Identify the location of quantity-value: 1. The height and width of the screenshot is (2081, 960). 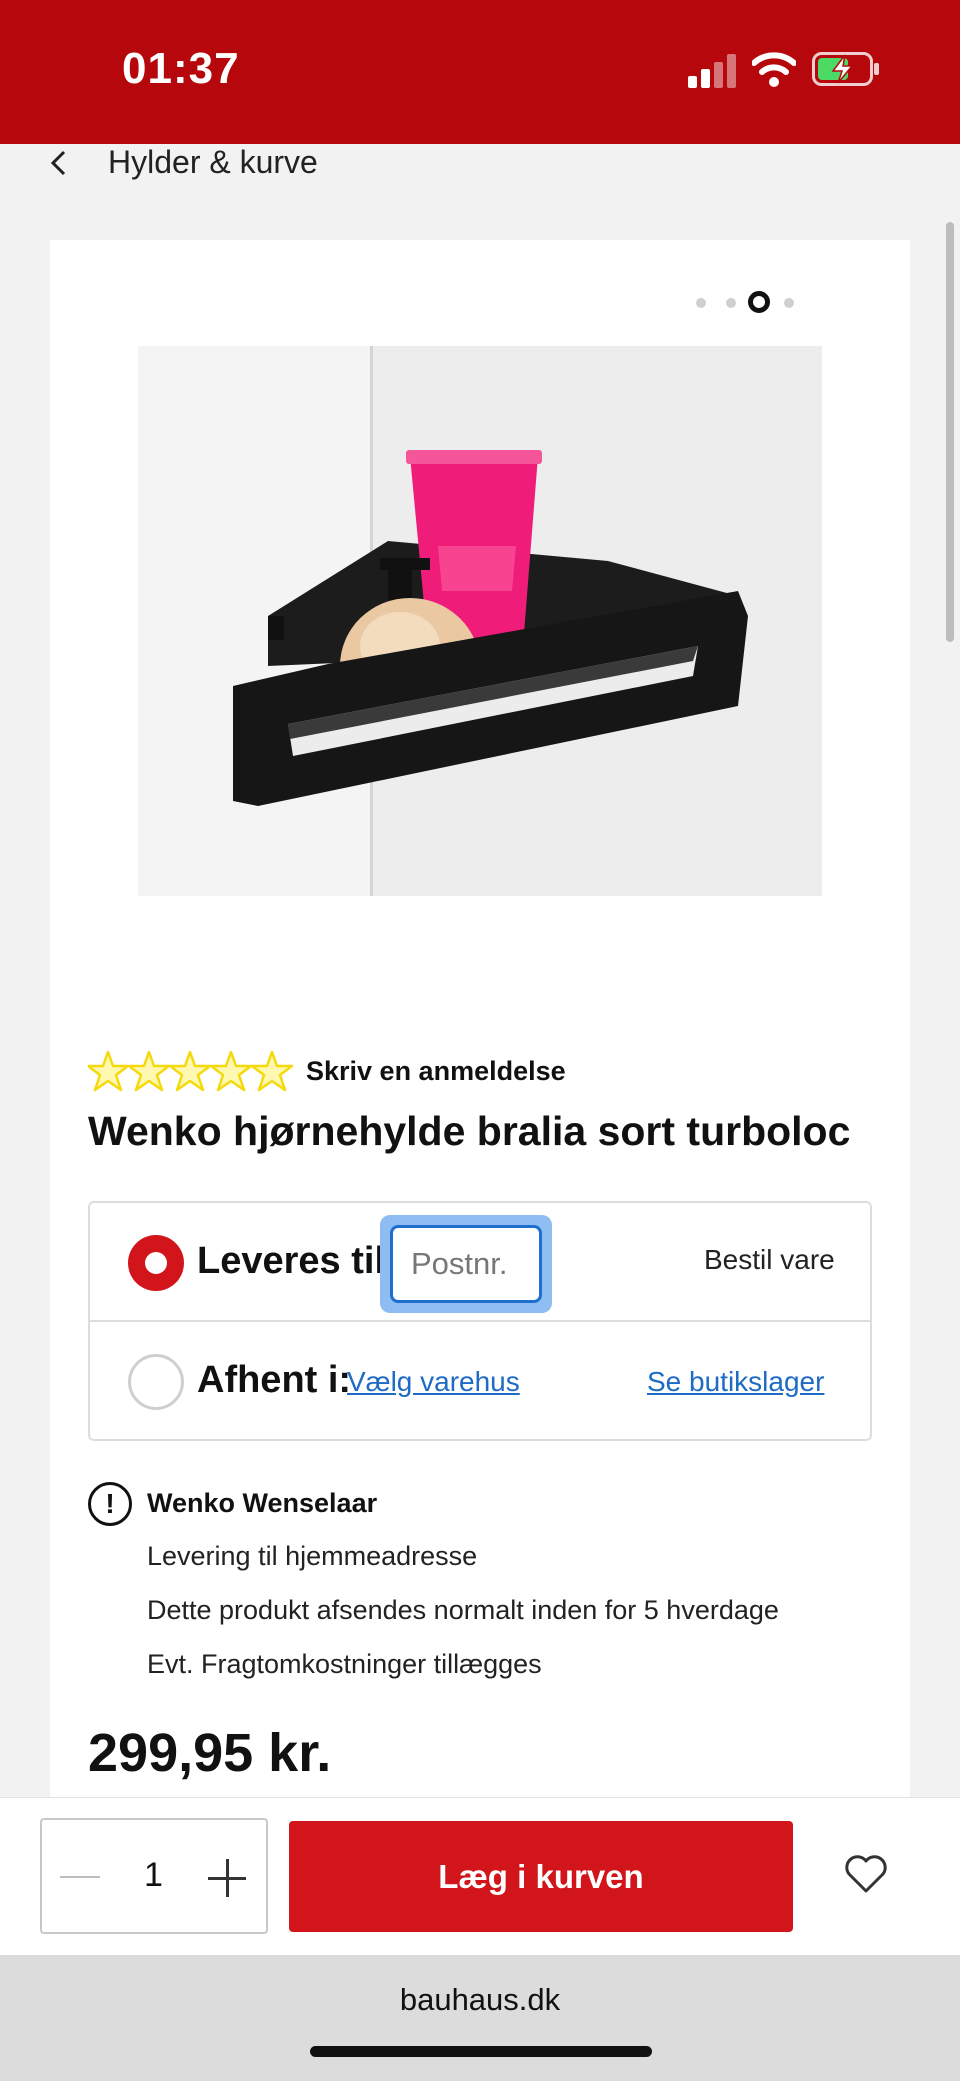
(153, 1875).